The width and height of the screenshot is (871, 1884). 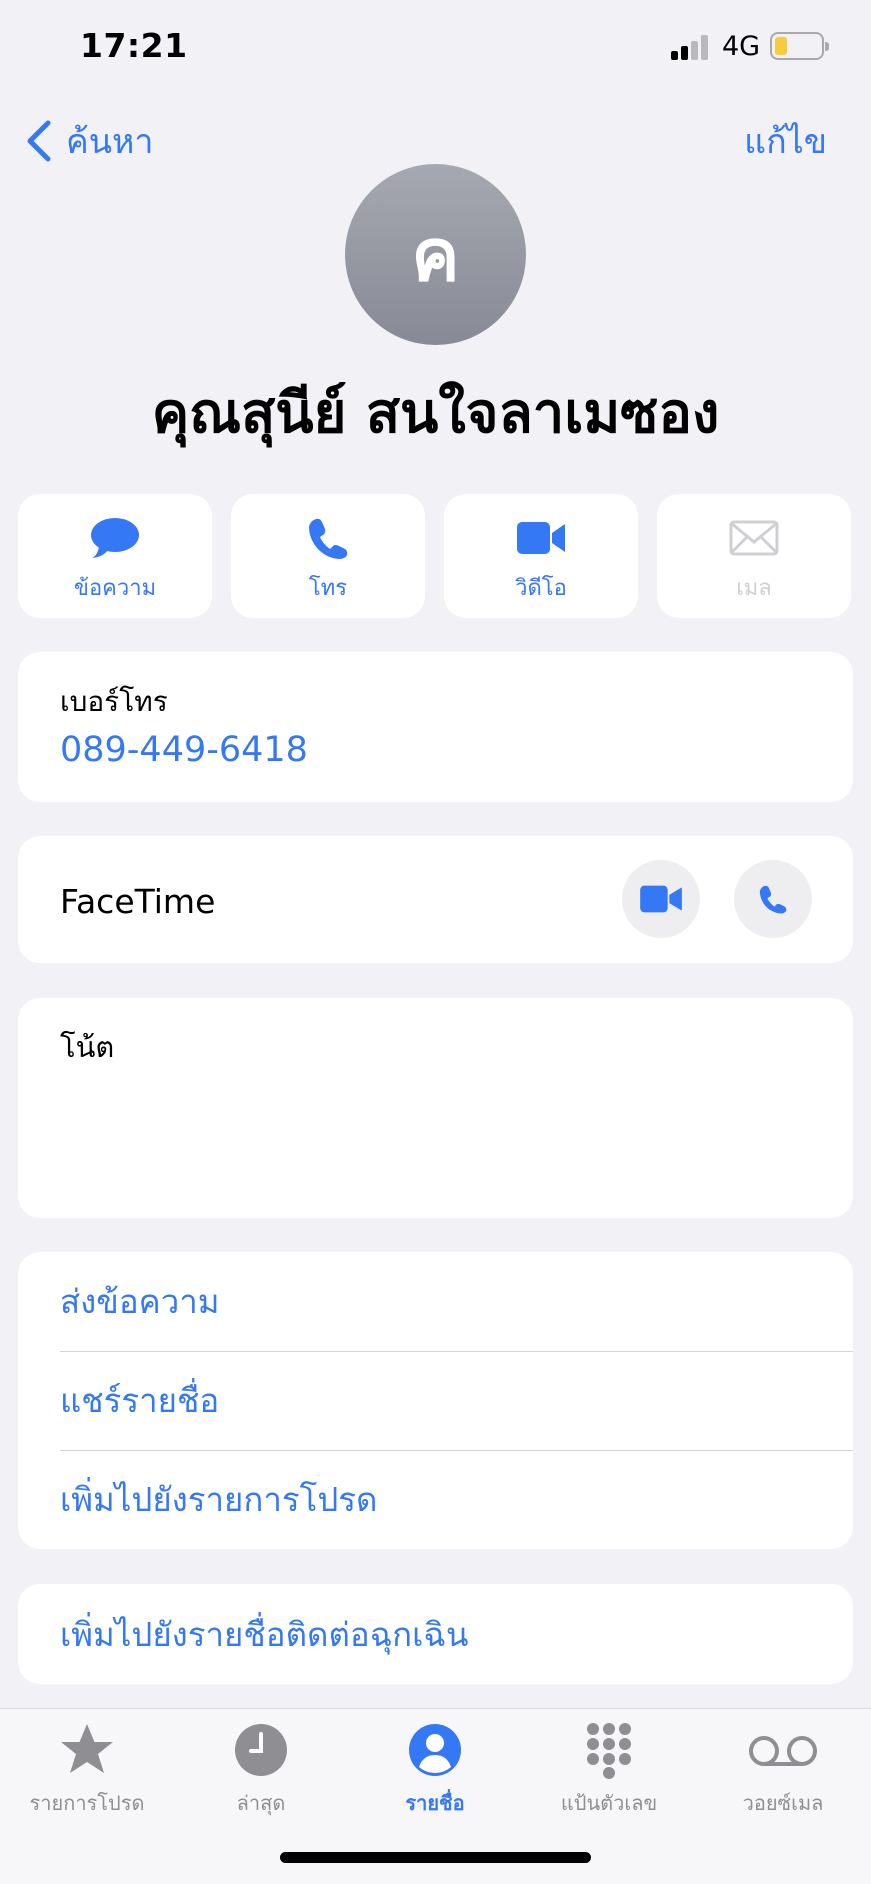 What do you see at coordinates (435, 1857) in the screenshot?
I see `home-indicator` at bounding box center [435, 1857].